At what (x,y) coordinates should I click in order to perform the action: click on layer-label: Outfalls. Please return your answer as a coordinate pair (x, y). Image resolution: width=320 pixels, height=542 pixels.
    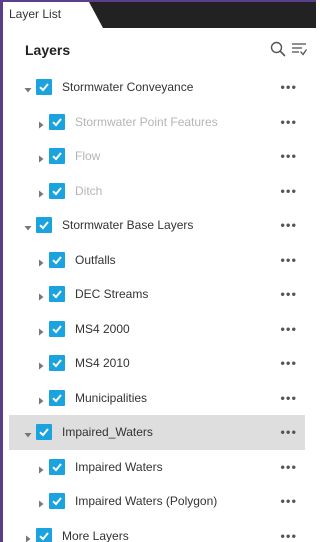
    Looking at the image, I should click on (95, 259).